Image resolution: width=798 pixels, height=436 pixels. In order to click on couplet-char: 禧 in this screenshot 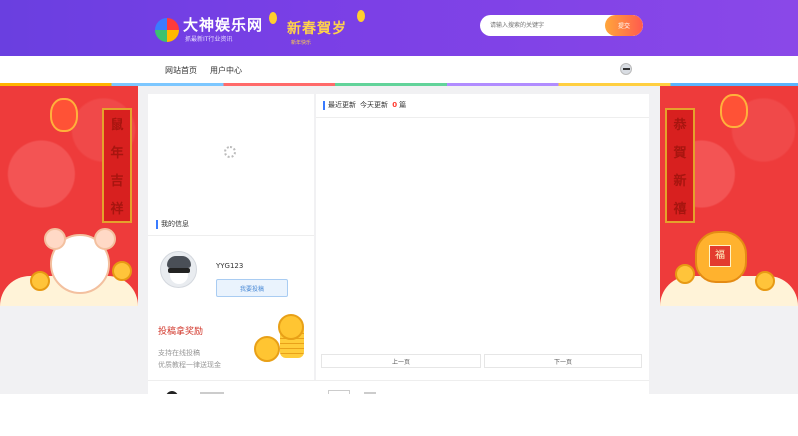, I will do `click(680, 209)`.